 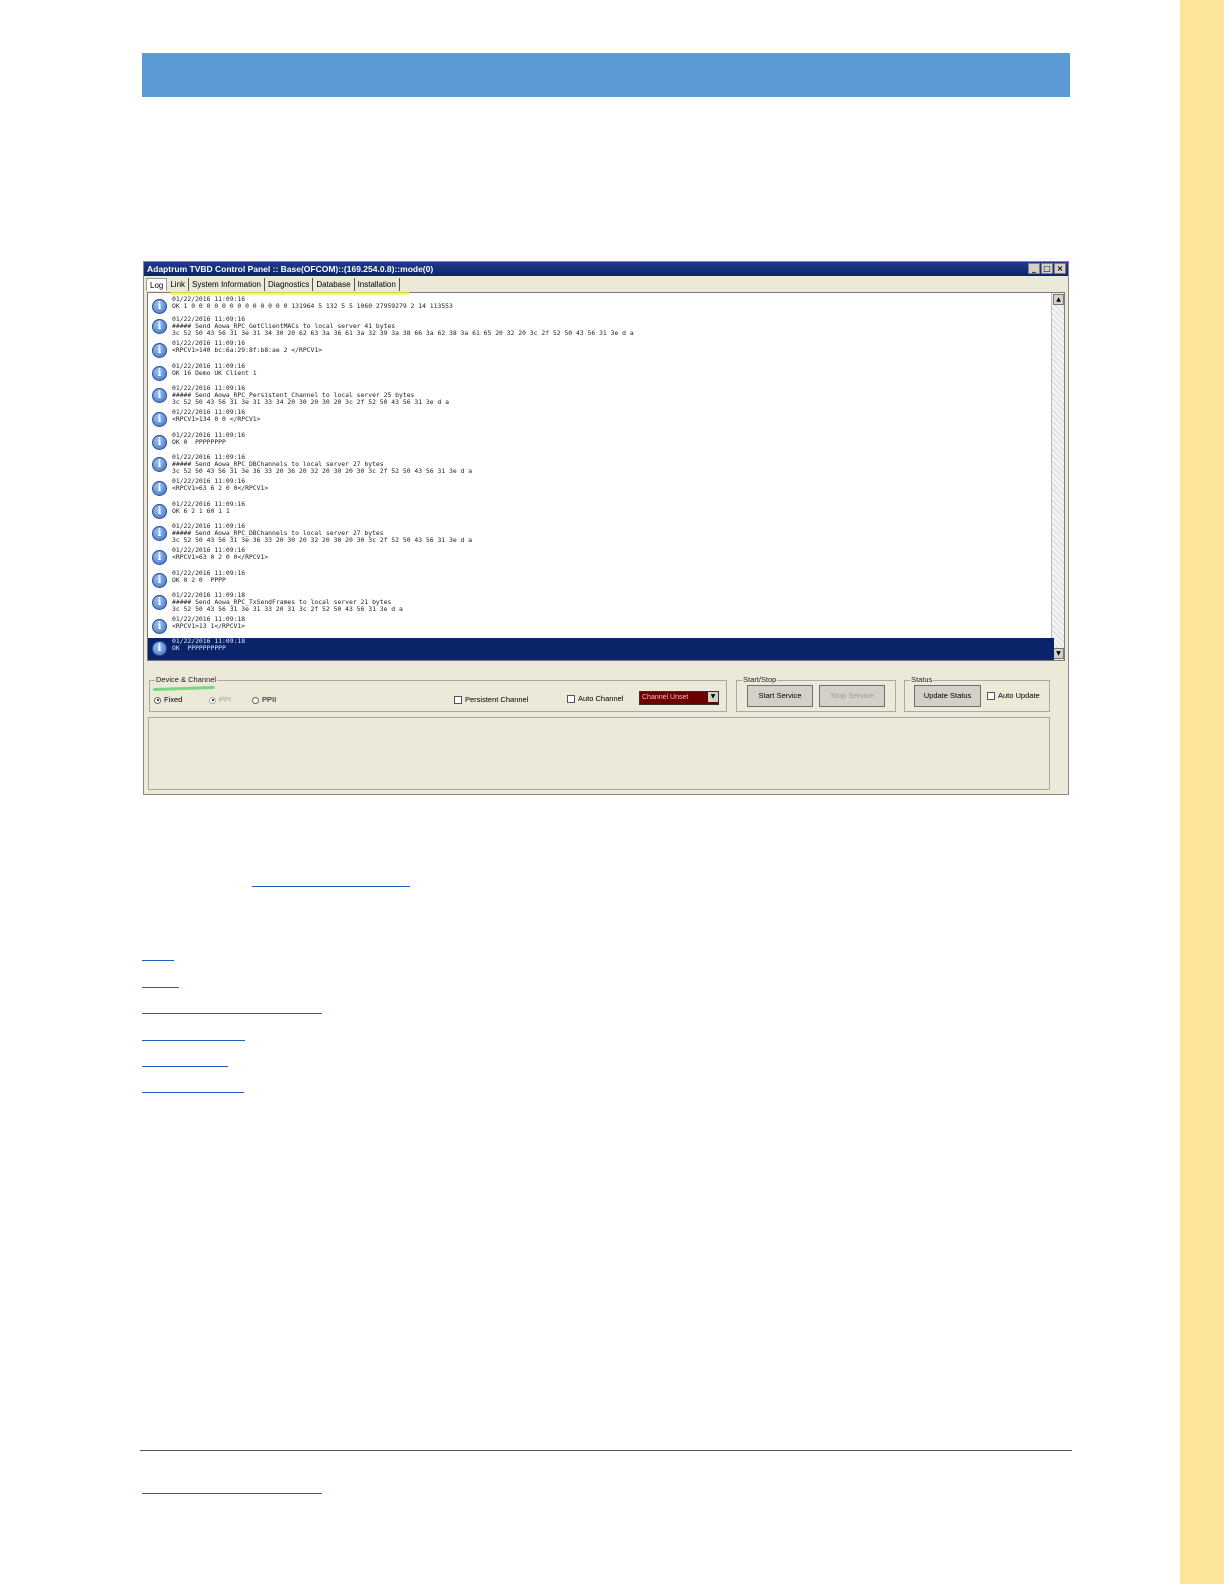 I want to click on log-line: <RPCV1>13 1</RPCV1>, so click(x=209, y=626).